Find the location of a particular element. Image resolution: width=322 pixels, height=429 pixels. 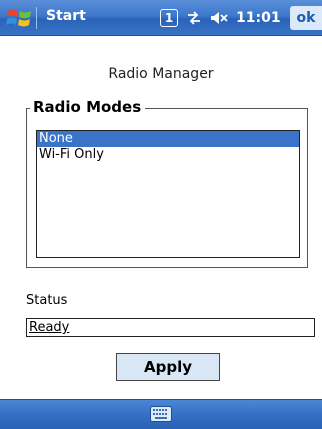

status-field: Ready is located at coordinates (170, 327).